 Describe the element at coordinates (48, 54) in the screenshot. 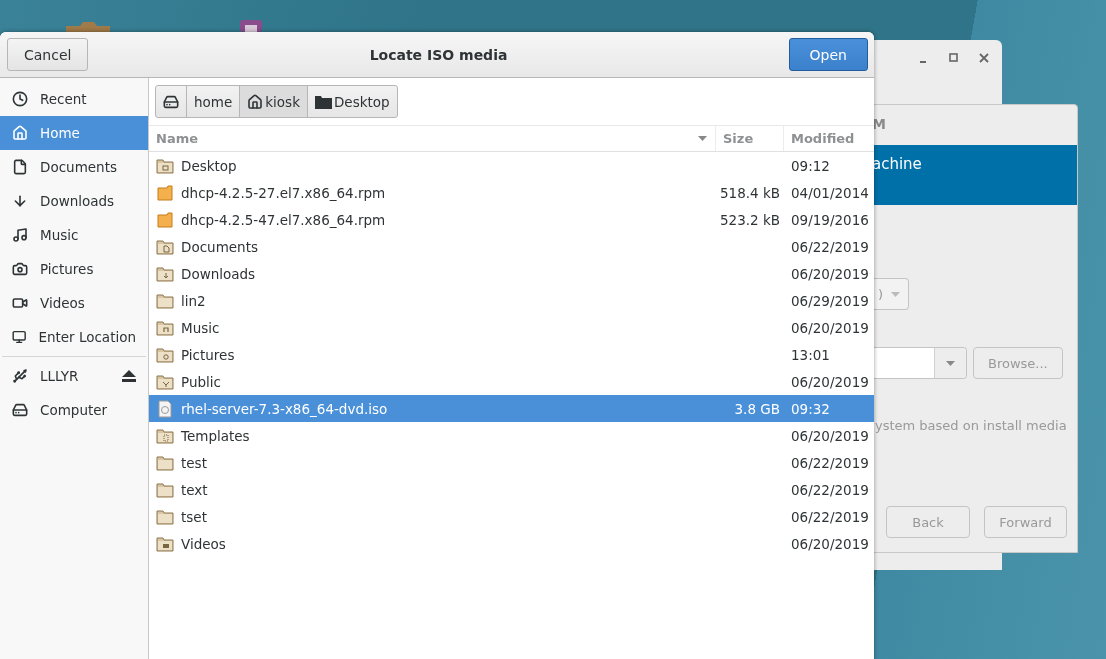

I see `cancel-button: Cancel` at that location.